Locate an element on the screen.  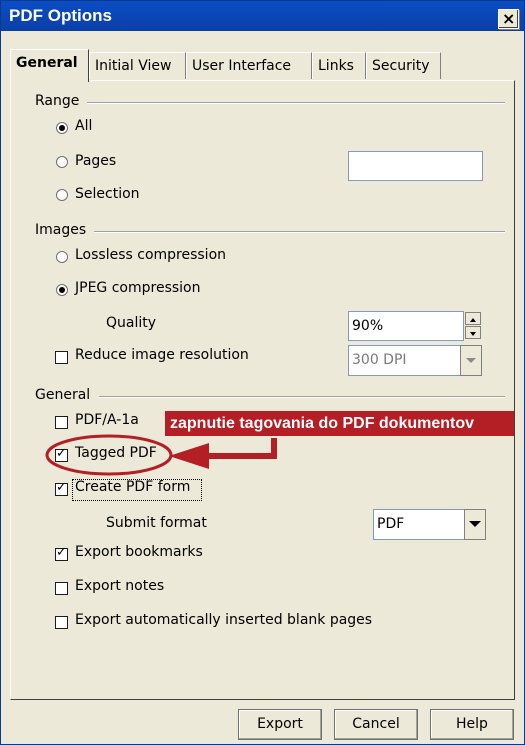
left-arrow-icon is located at coordinates (223, 453).